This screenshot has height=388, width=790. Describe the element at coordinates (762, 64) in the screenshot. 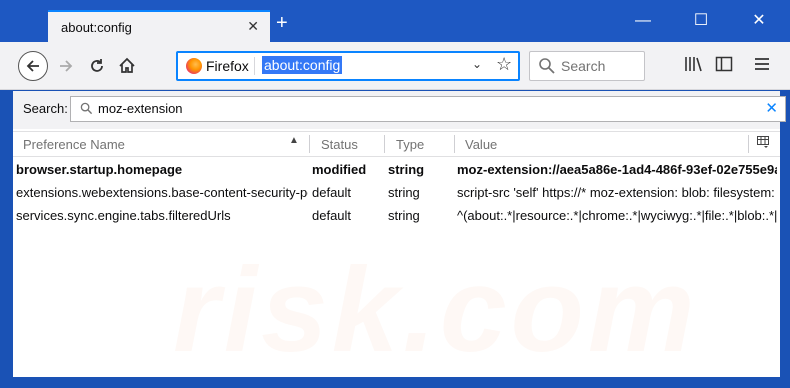

I see `hamburger-menu-icon` at that location.